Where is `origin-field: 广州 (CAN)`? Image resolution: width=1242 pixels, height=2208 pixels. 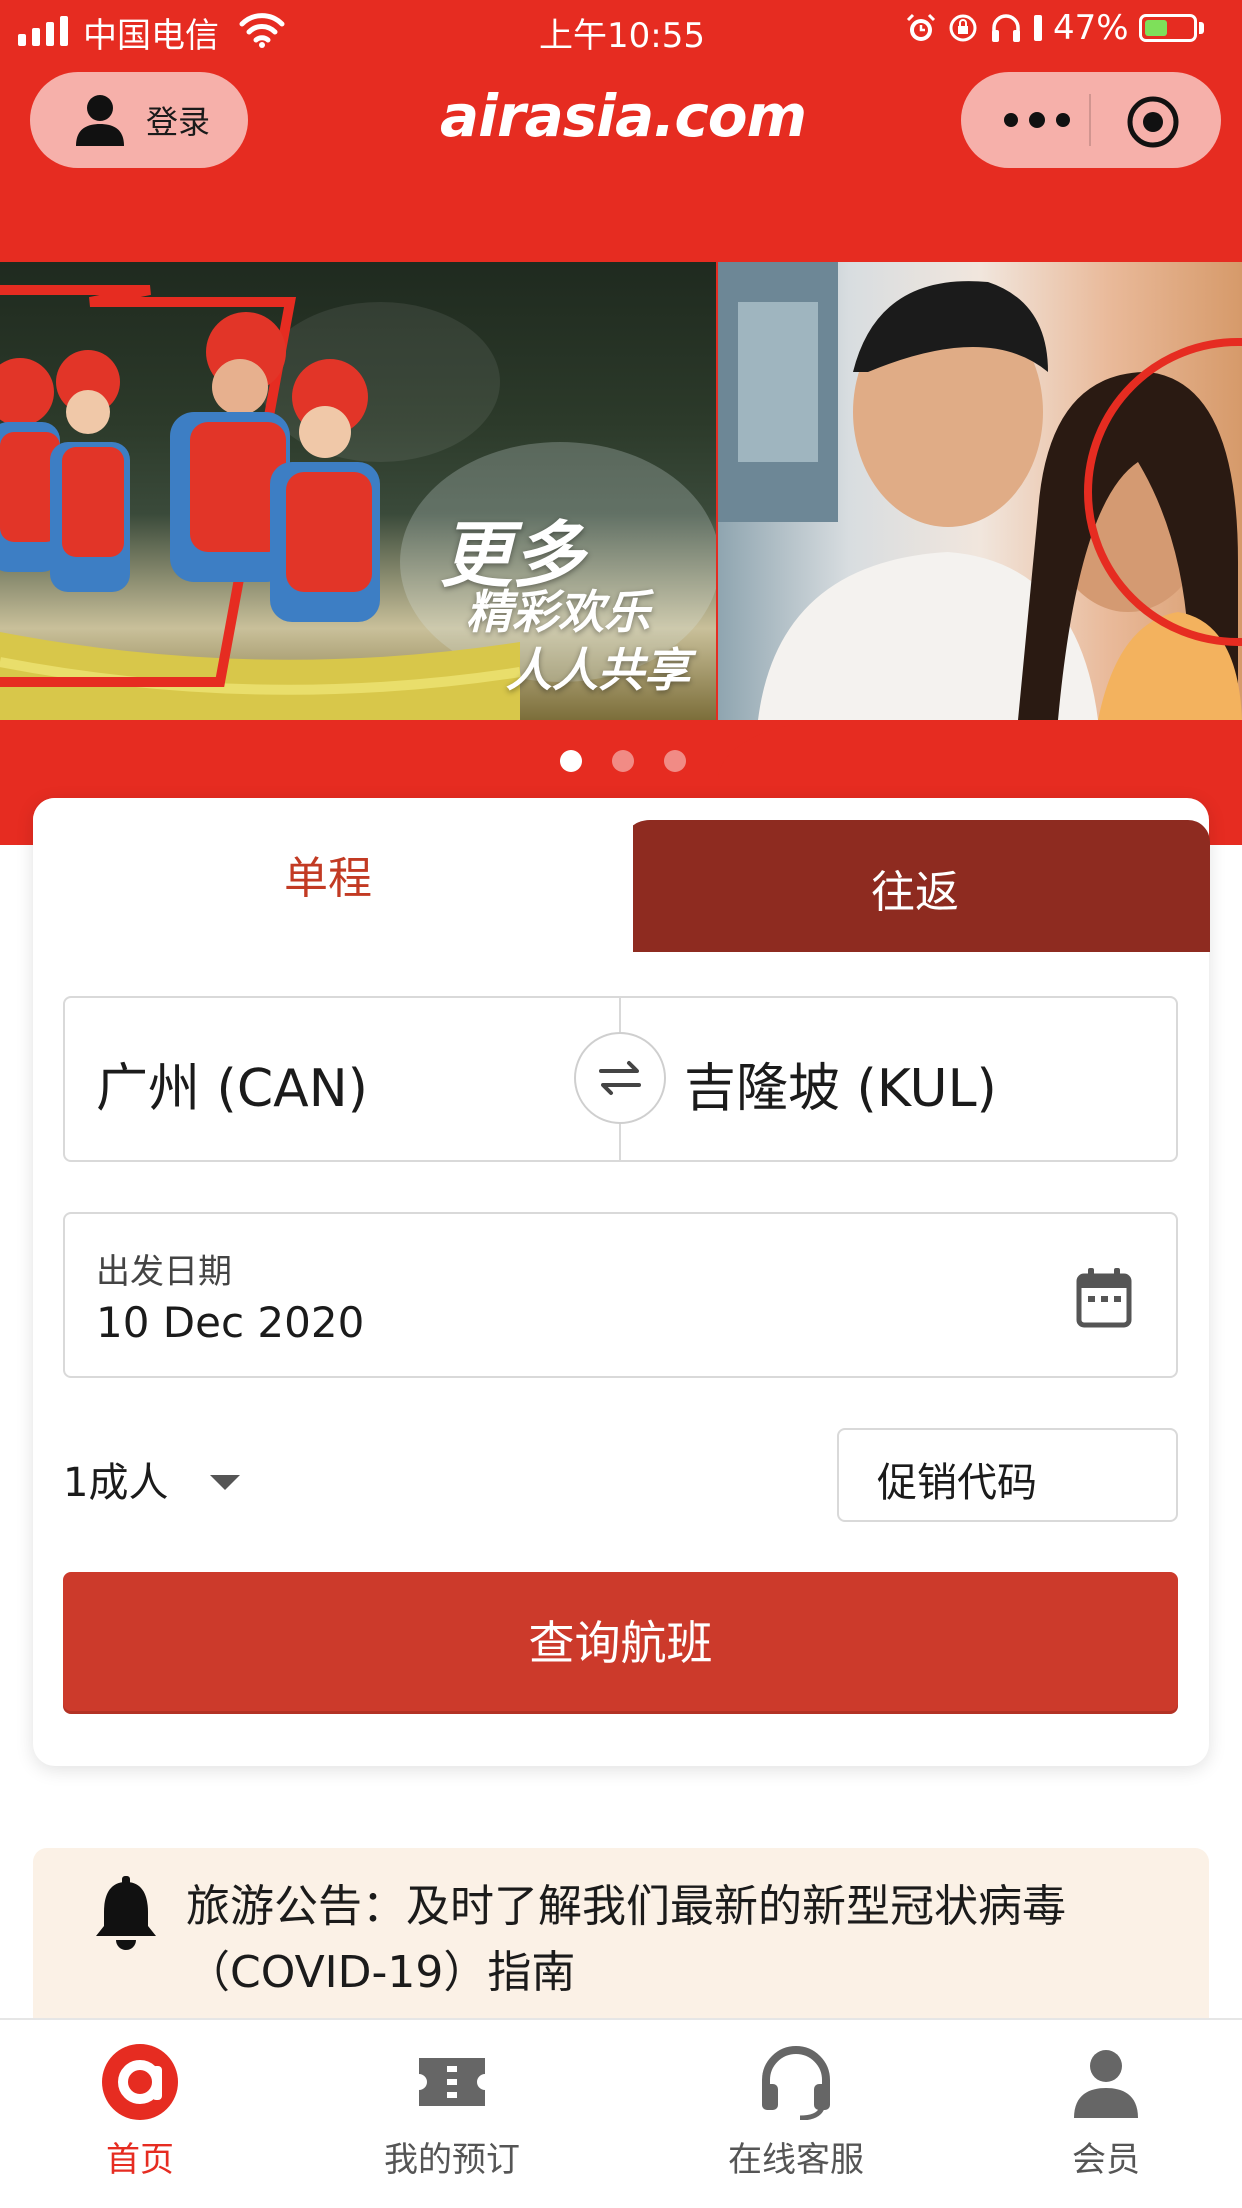 origin-field: 广州 (CAN) is located at coordinates (232, 1083).